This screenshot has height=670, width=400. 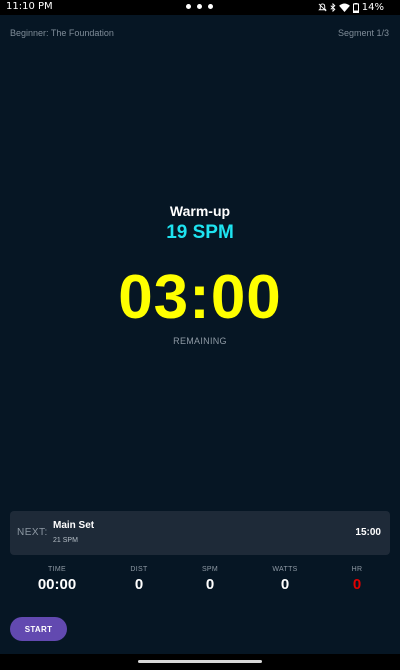 I want to click on stat-hr: HR 0, so click(x=357, y=579).